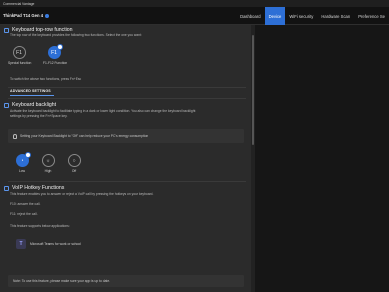 This screenshot has height=292, width=389. What do you see at coordinates (25, 204) in the screenshot?
I see `answer-hotkey-text: F10: answer the call.` at bounding box center [25, 204].